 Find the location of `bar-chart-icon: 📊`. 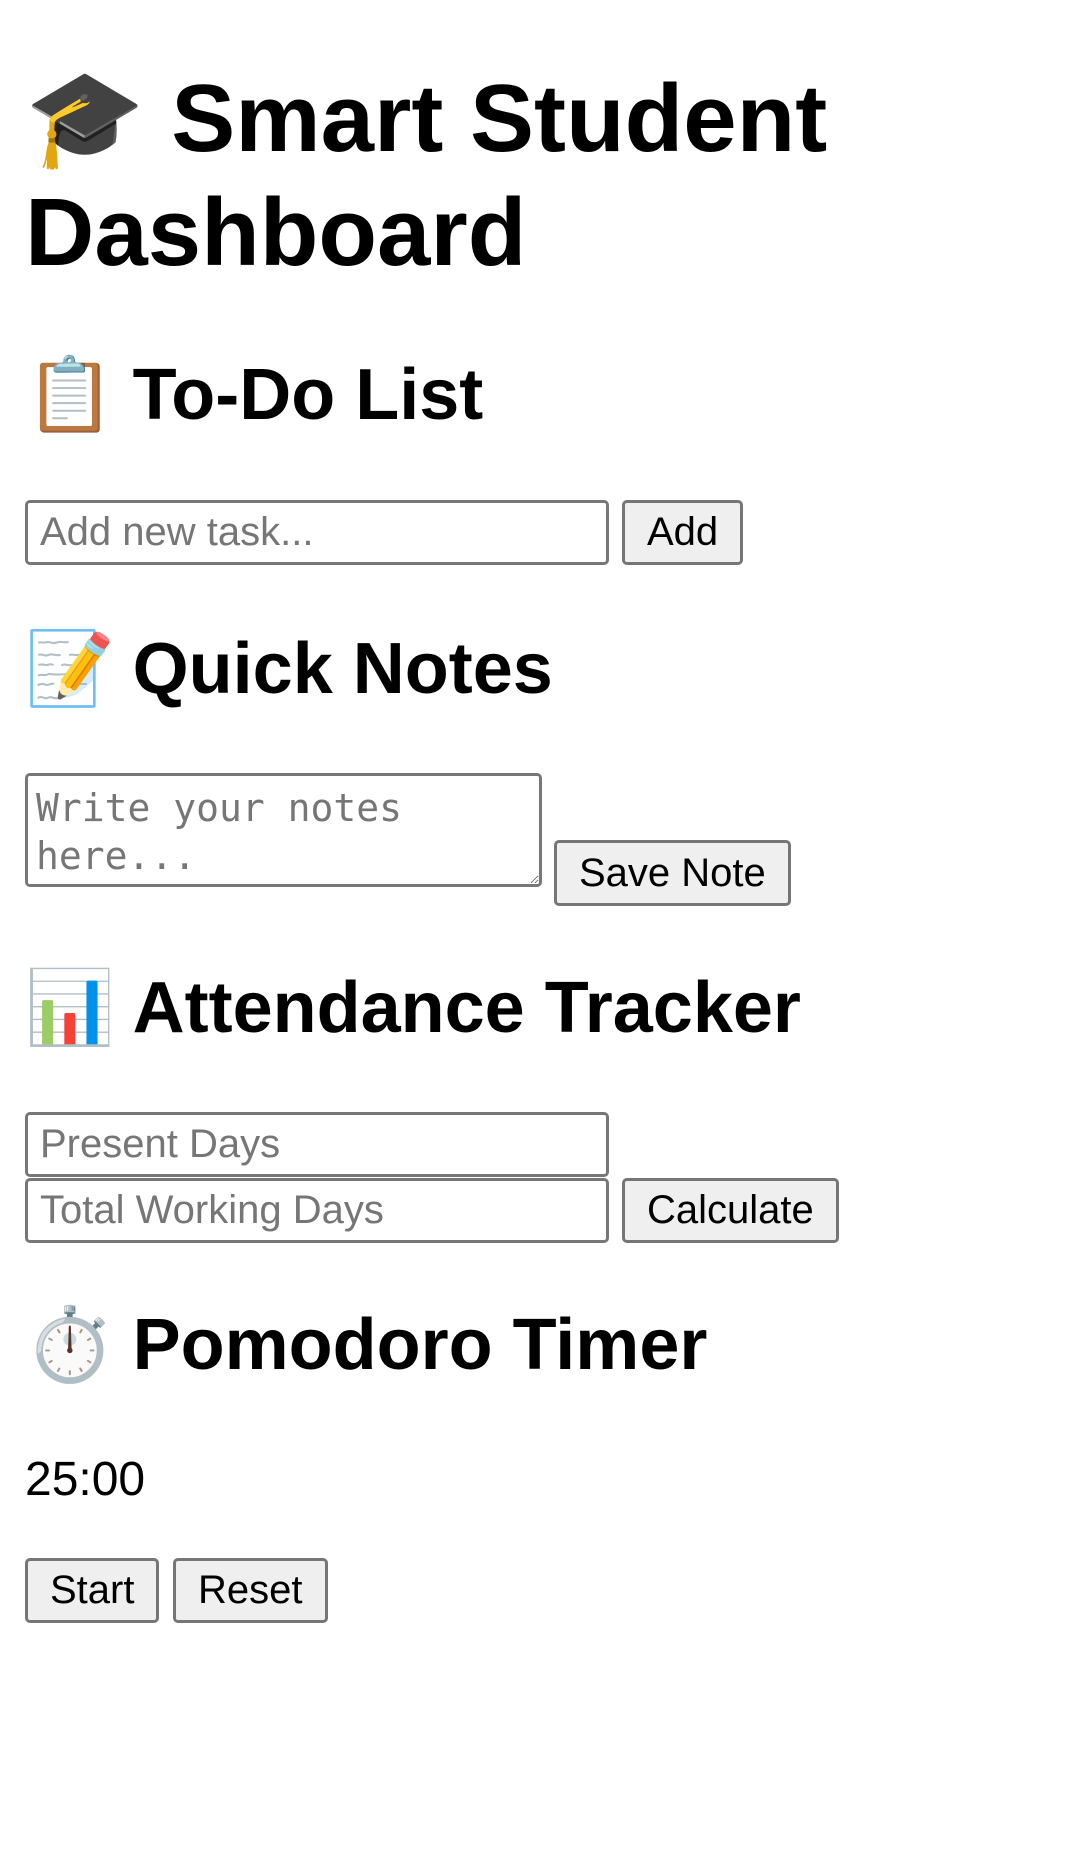

bar-chart-icon: 📊 is located at coordinates (70, 1008).